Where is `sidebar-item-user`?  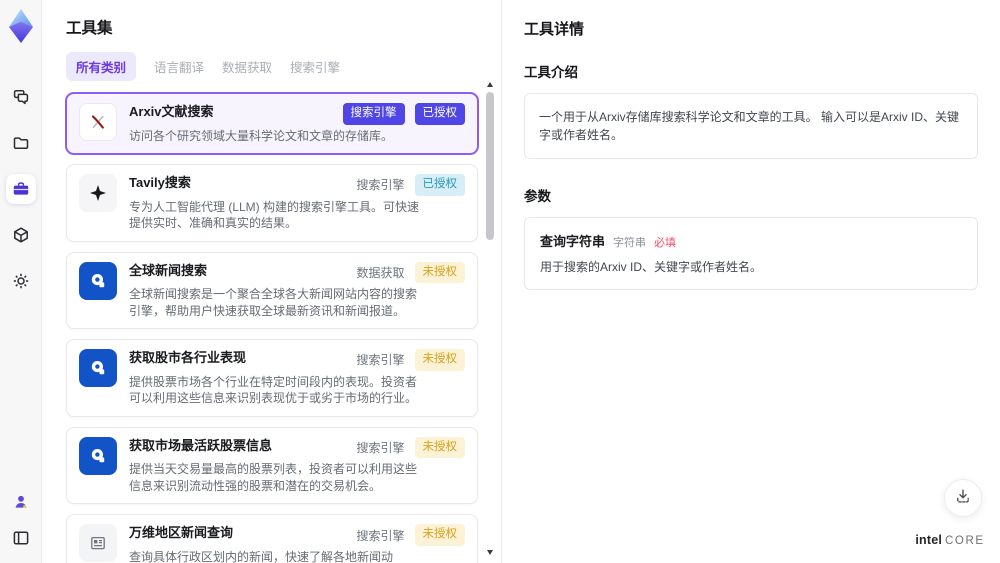
sidebar-item-user is located at coordinates (21, 502).